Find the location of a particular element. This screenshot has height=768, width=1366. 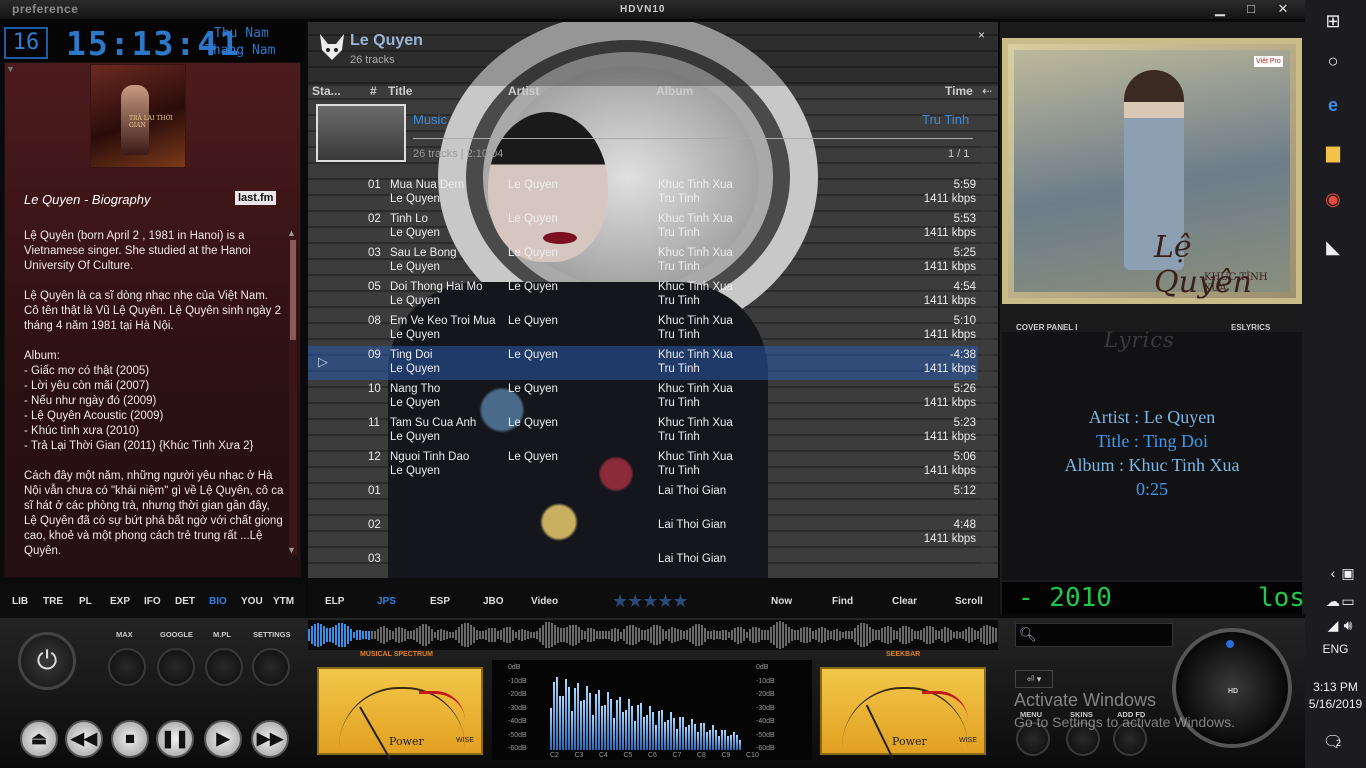

volume-knob: HD is located at coordinates (1232, 688).